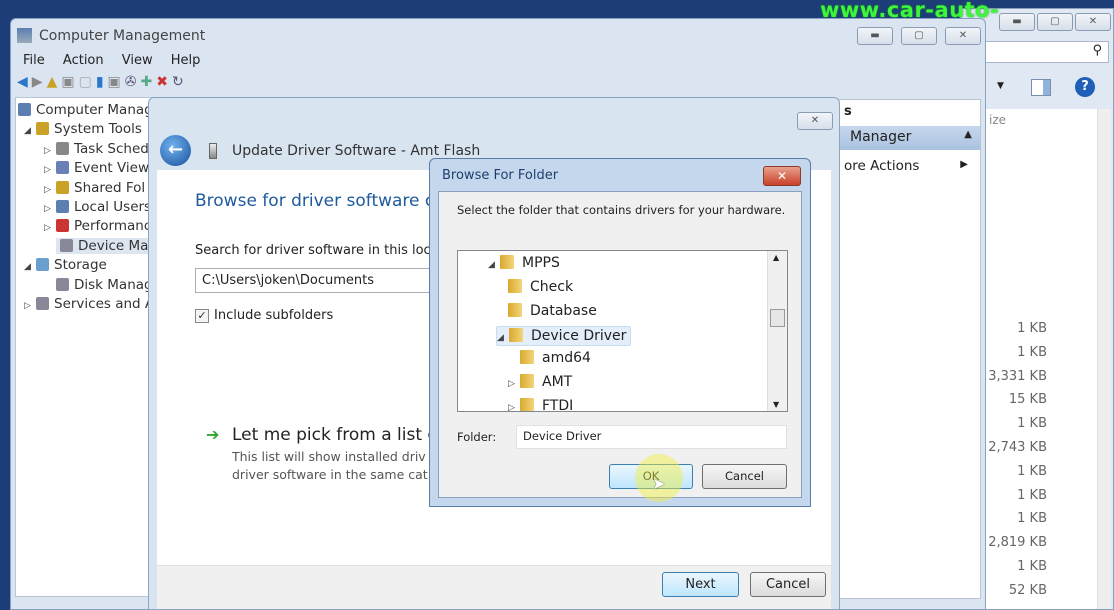  What do you see at coordinates (24, 82) in the screenshot?
I see `back-icon: ◀` at bounding box center [24, 82].